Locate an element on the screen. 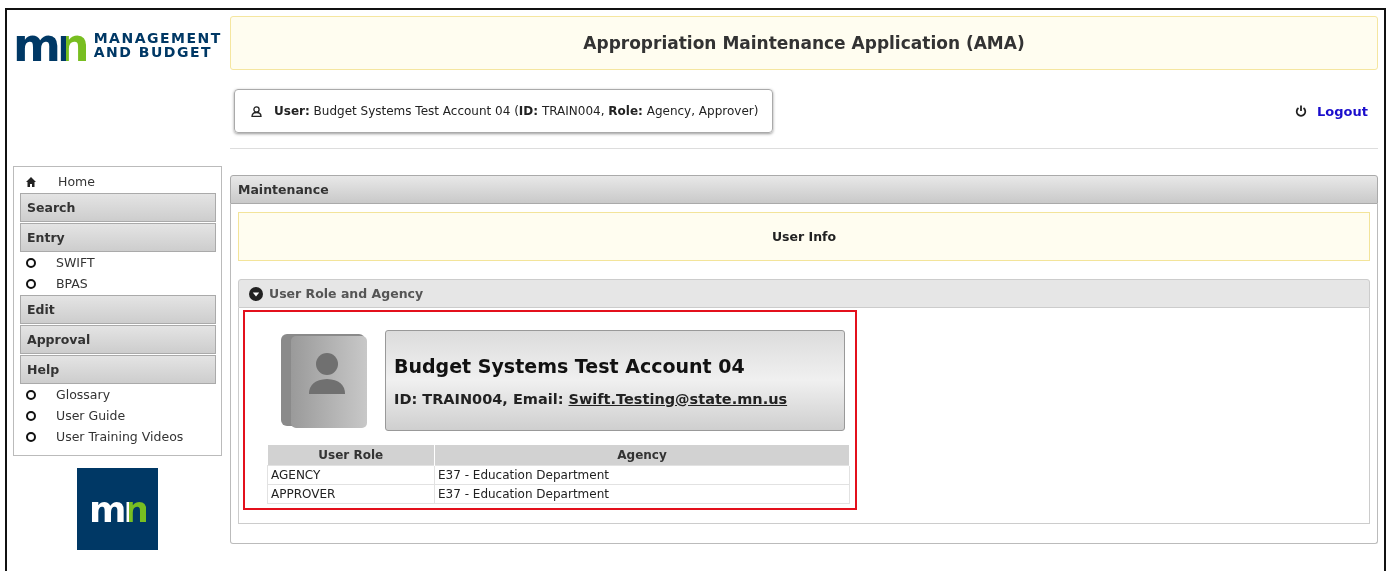 The height and width of the screenshot is (571, 1391). profile-name: Budget Systems Test Account 04 is located at coordinates (570, 365).